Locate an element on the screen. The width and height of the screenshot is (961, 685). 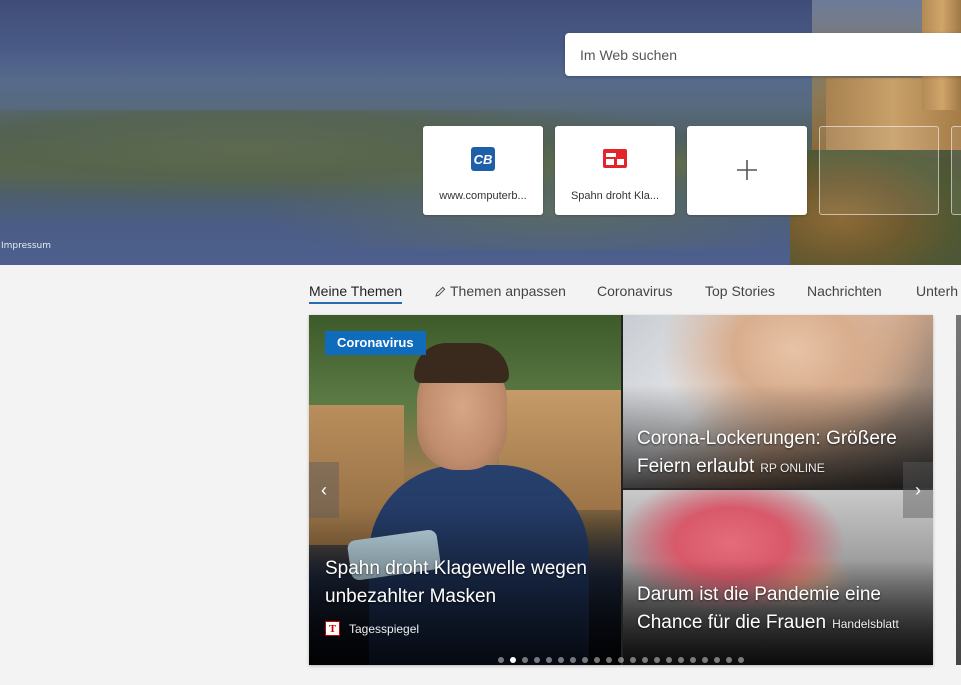
news-icon is located at coordinates (615, 158).